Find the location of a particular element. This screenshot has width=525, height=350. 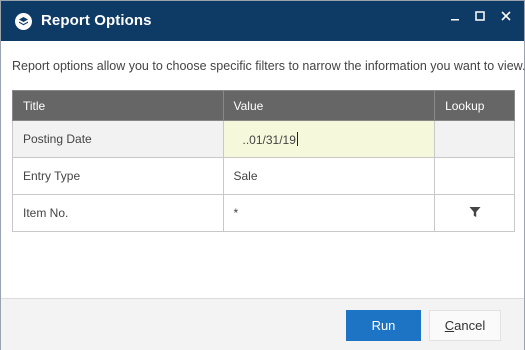

title-bar: Report Options is located at coordinates (262, 21).